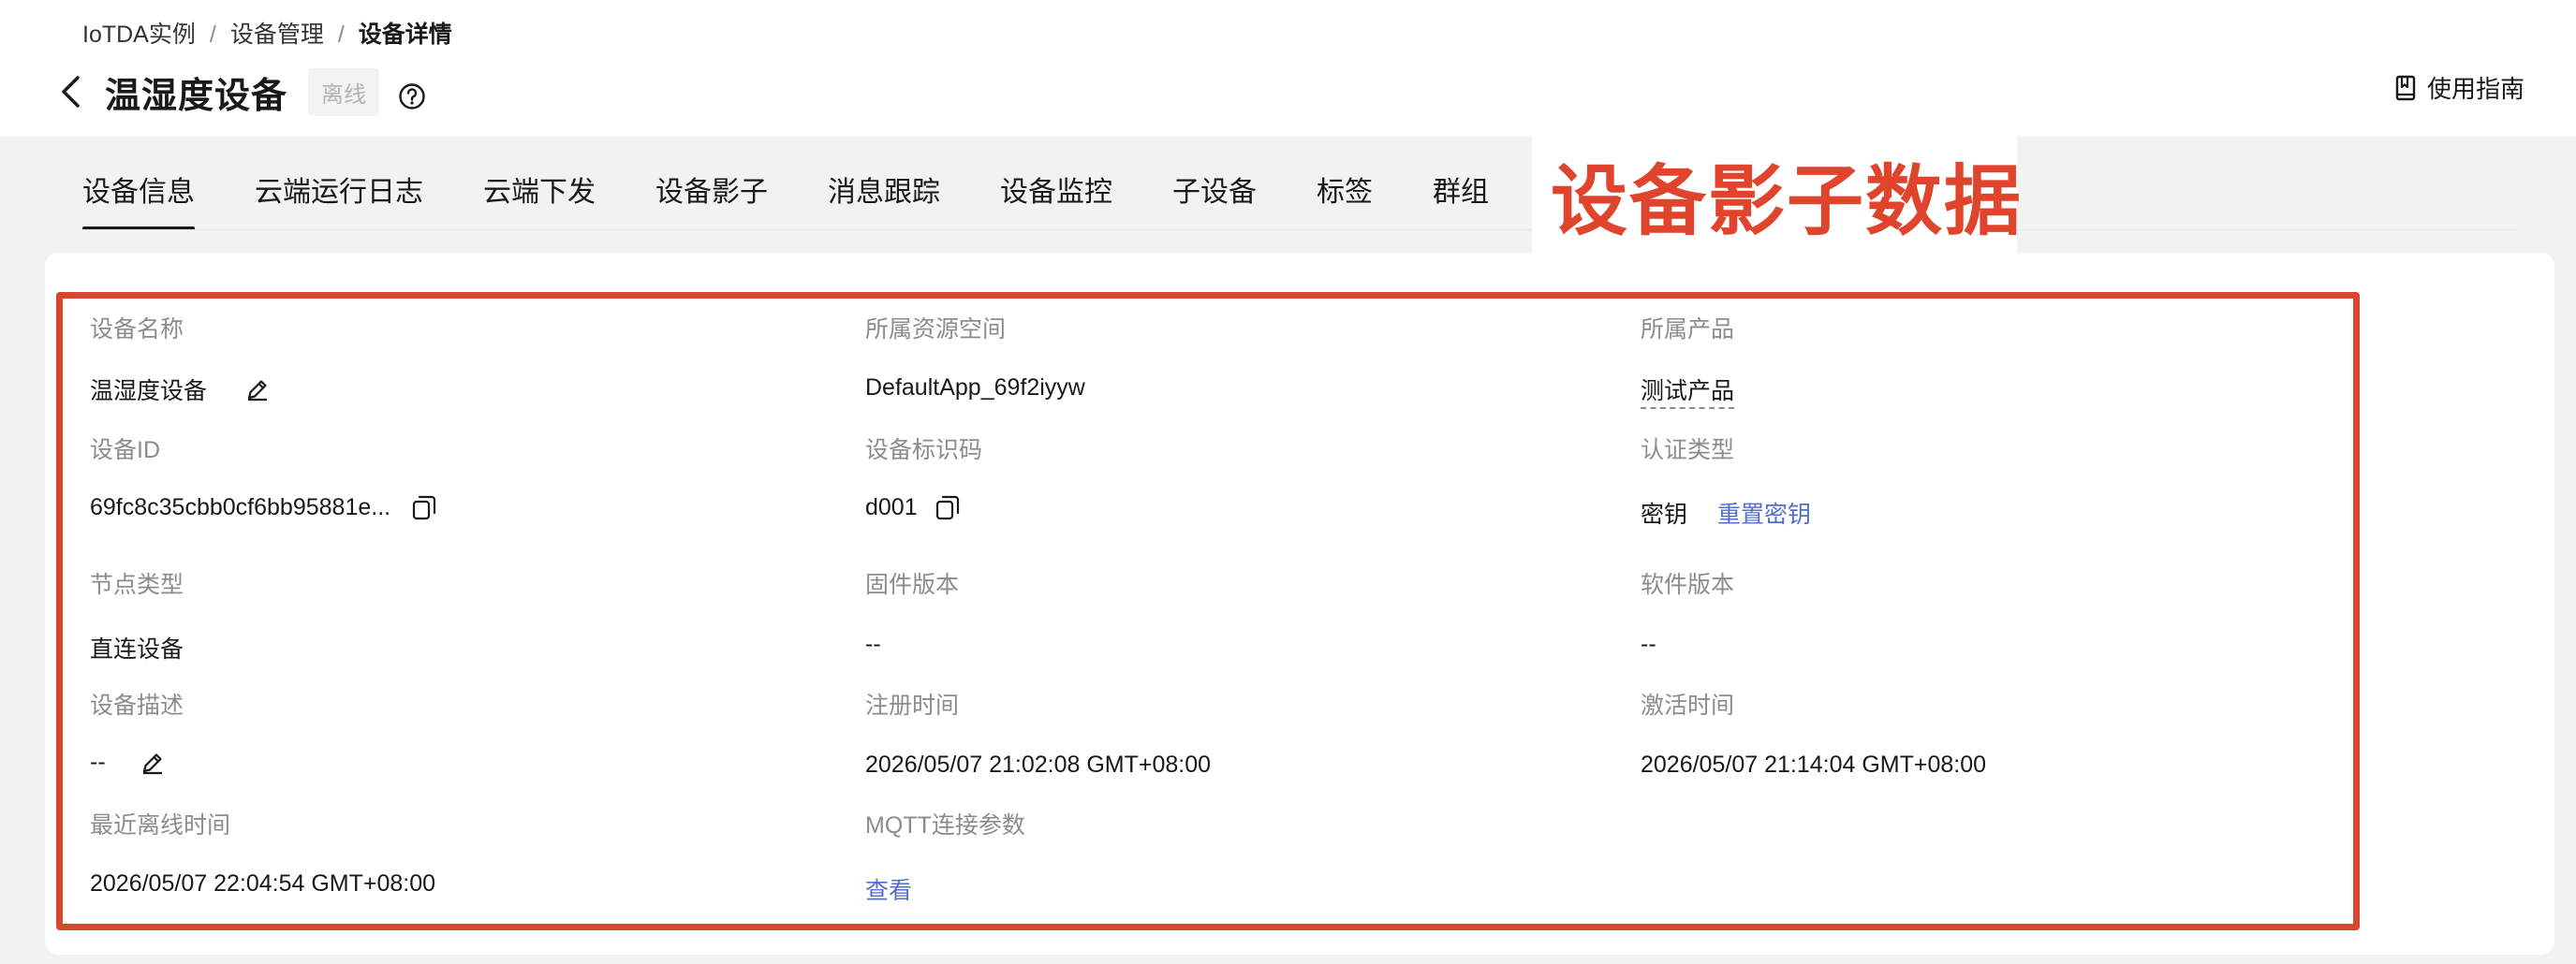 The image size is (2576, 964). What do you see at coordinates (344, 91) in the screenshot?
I see `status-badge: 离线` at bounding box center [344, 91].